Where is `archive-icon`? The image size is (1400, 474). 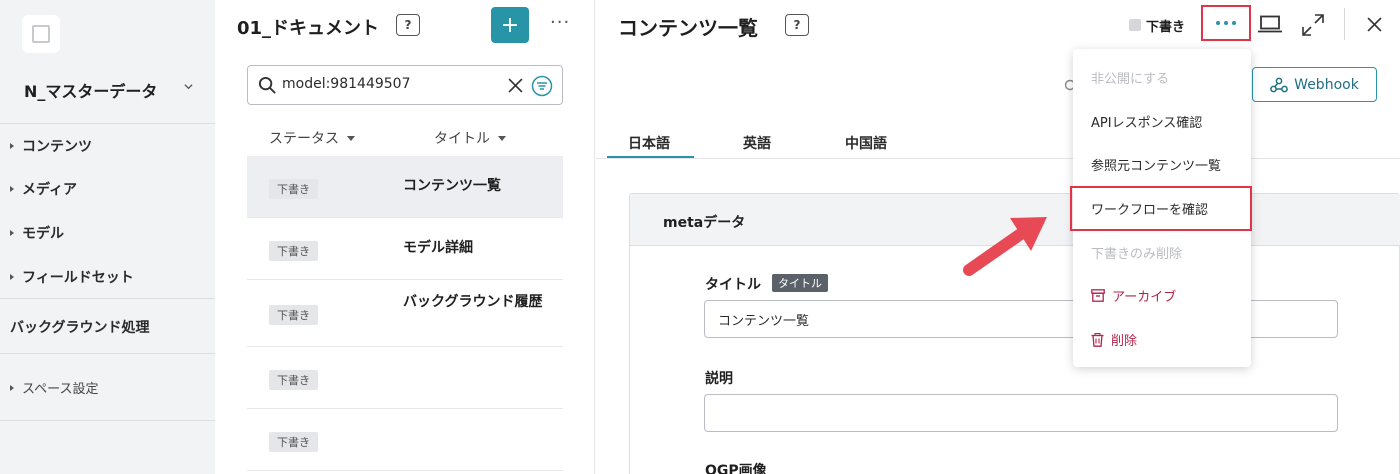 archive-icon is located at coordinates (1098, 295).